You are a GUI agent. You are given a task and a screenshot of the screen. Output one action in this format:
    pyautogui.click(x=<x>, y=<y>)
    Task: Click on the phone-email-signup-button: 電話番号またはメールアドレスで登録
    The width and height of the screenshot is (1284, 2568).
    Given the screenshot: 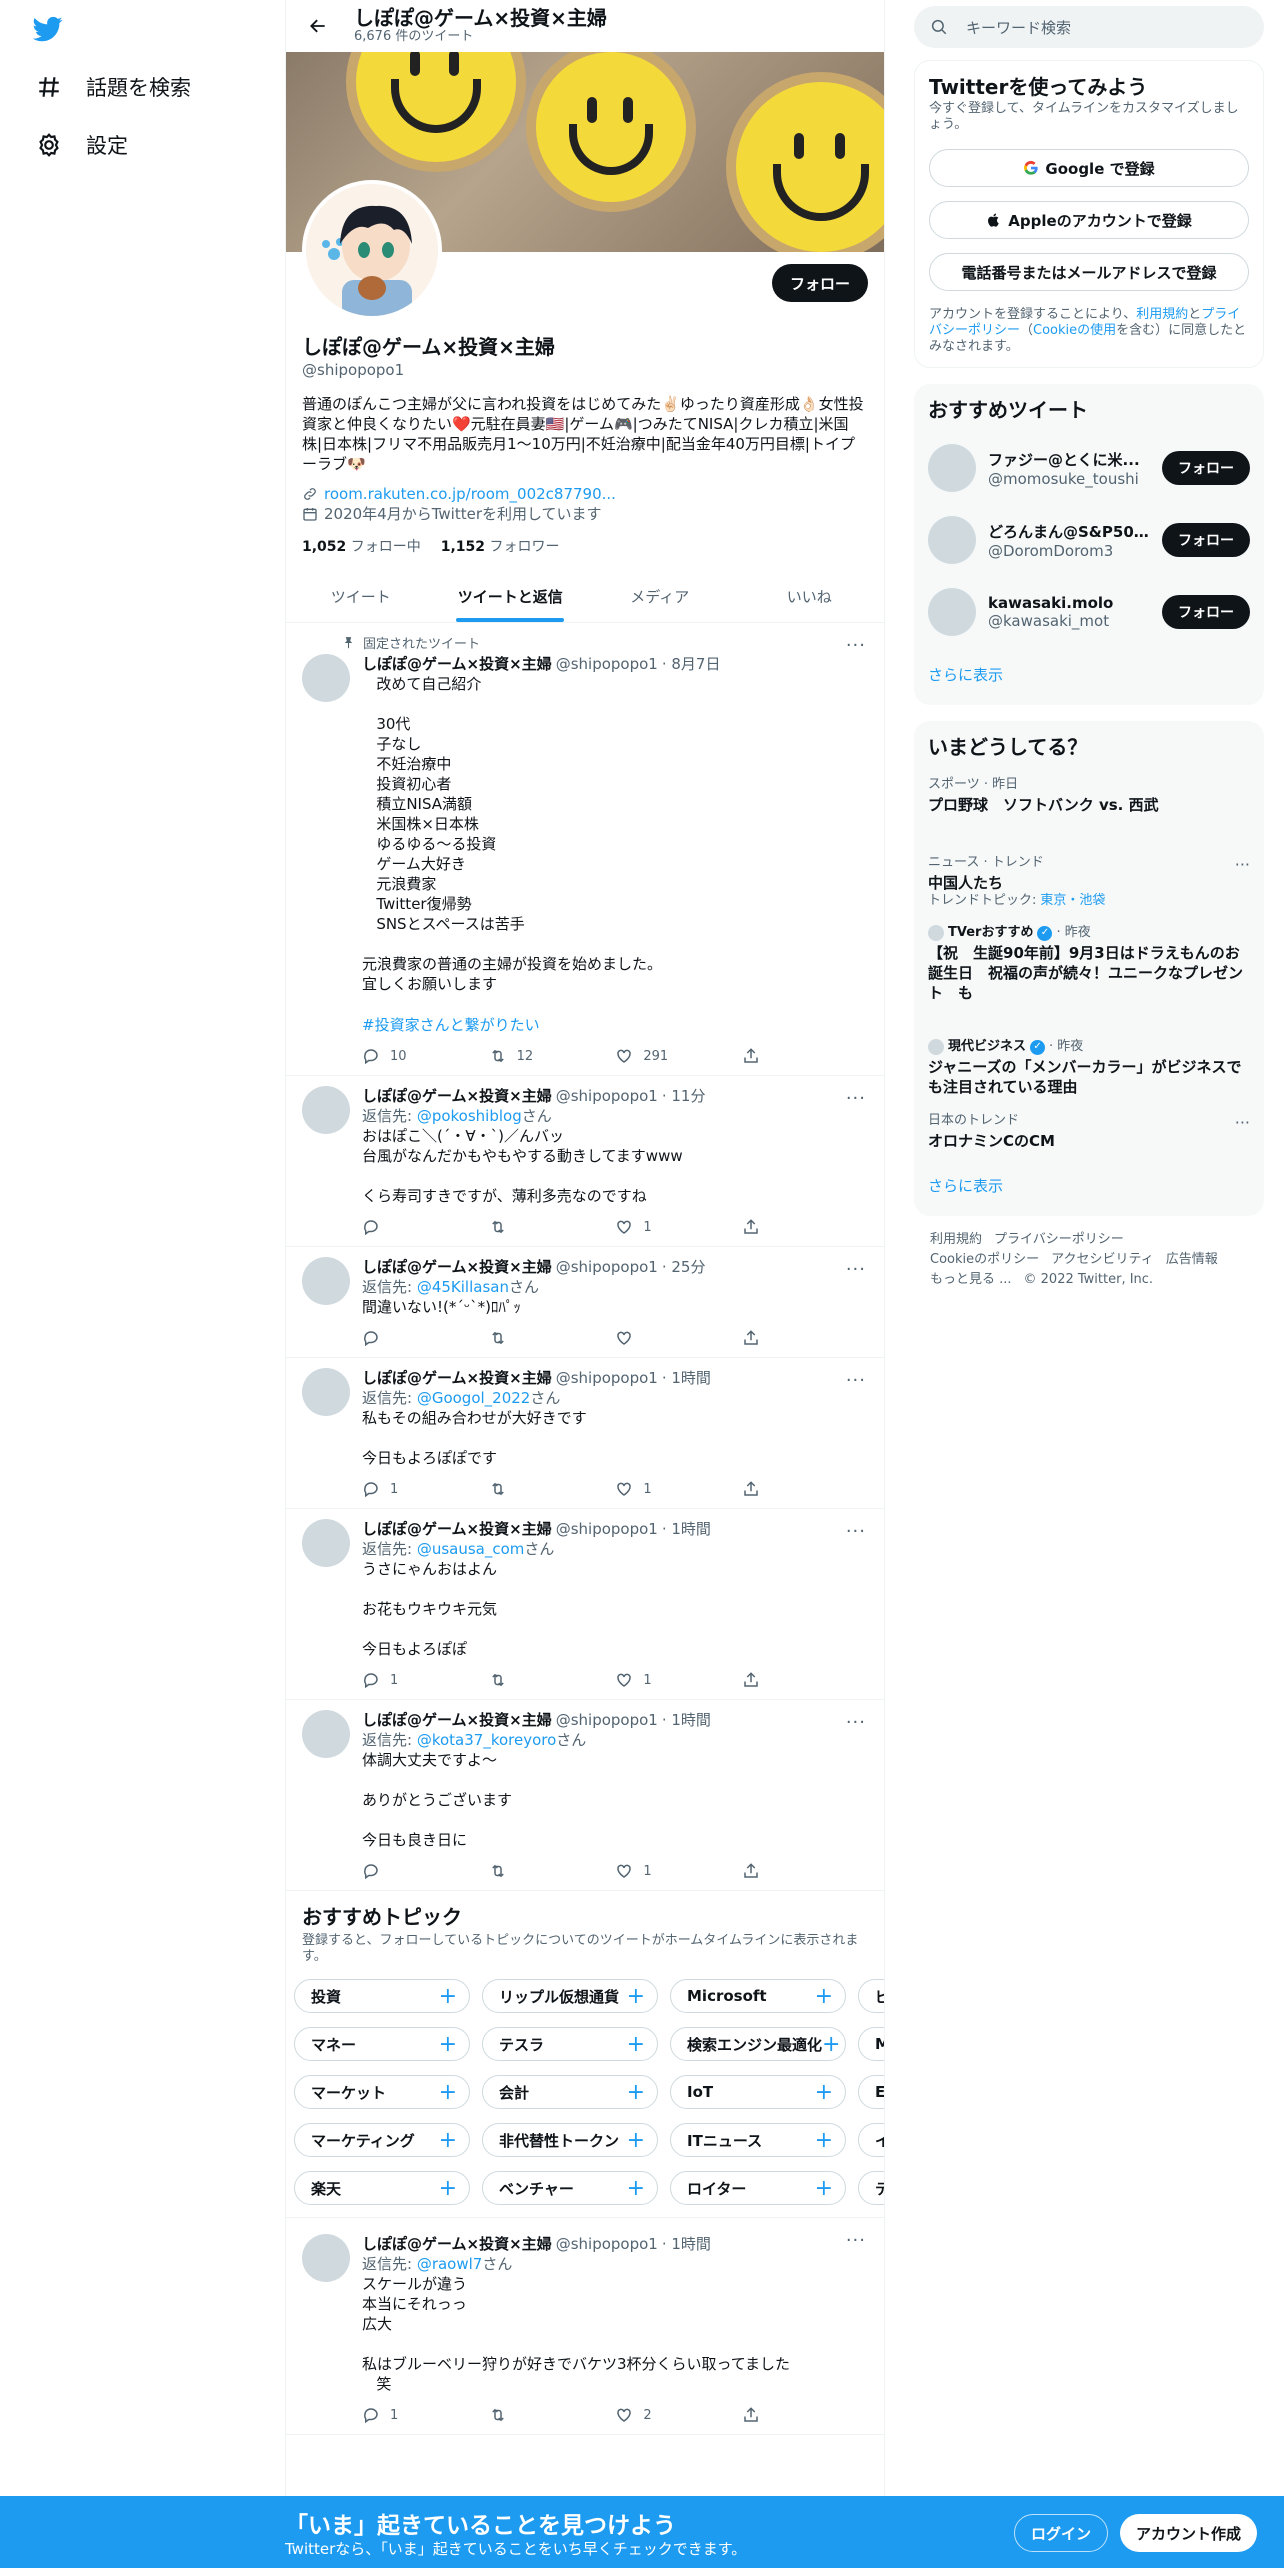 What is the action you would take?
    pyautogui.click(x=1089, y=272)
    